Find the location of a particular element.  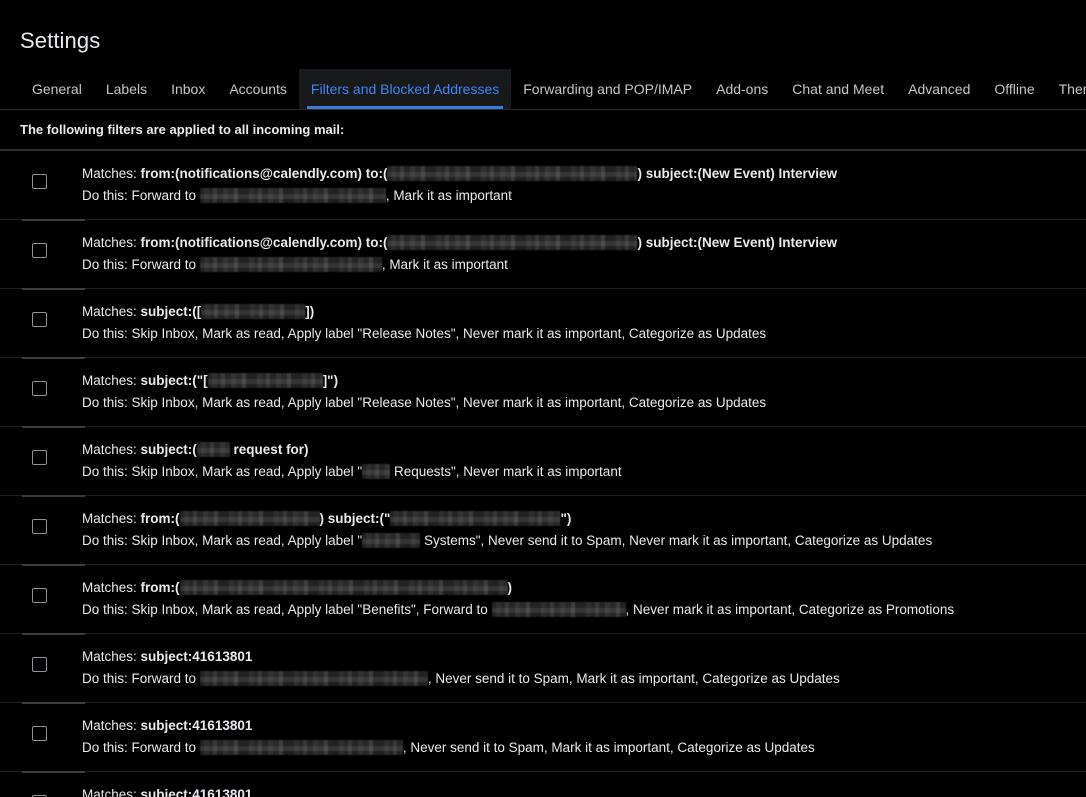

tab-themes: Themes is located at coordinates (1066, 89).